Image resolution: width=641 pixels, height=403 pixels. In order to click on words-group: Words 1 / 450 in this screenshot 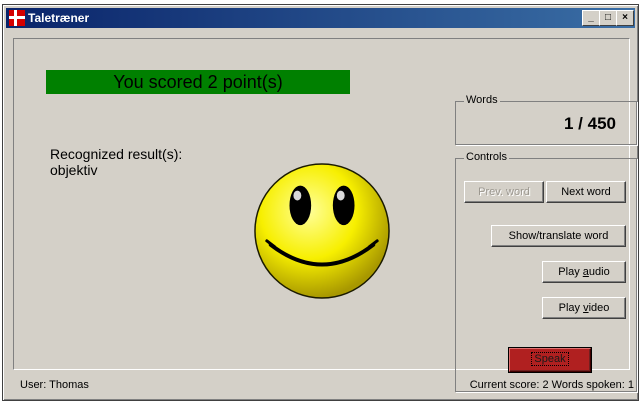, I will do `click(546, 119)`.